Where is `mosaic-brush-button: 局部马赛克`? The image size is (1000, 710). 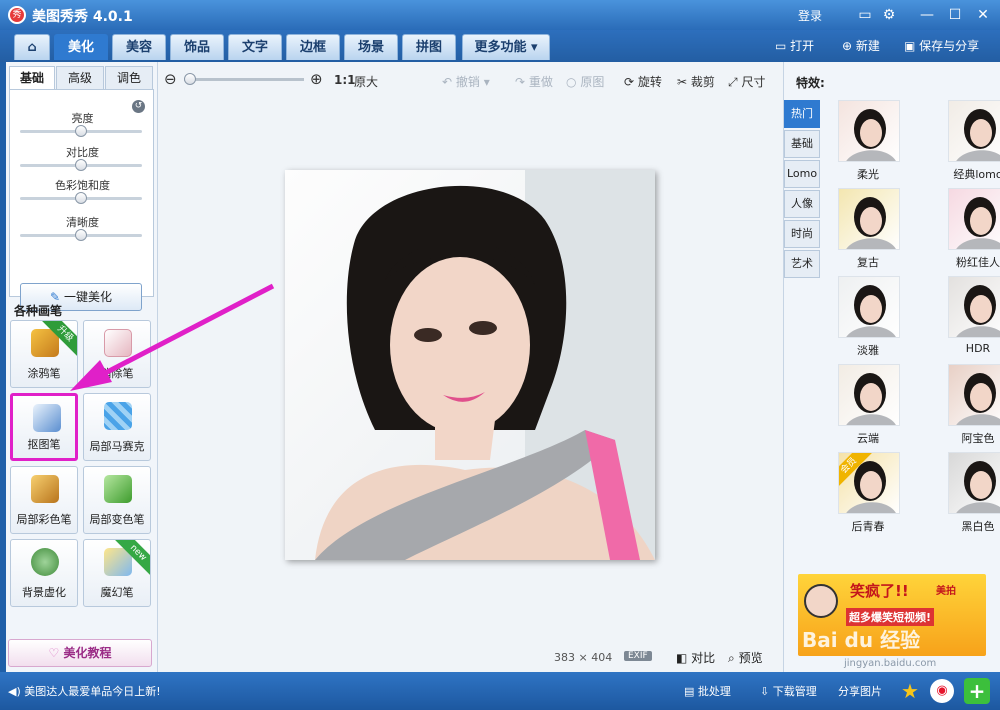 mosaic-brush-button: 局部马赛克 is located at coordinates (117, 427).